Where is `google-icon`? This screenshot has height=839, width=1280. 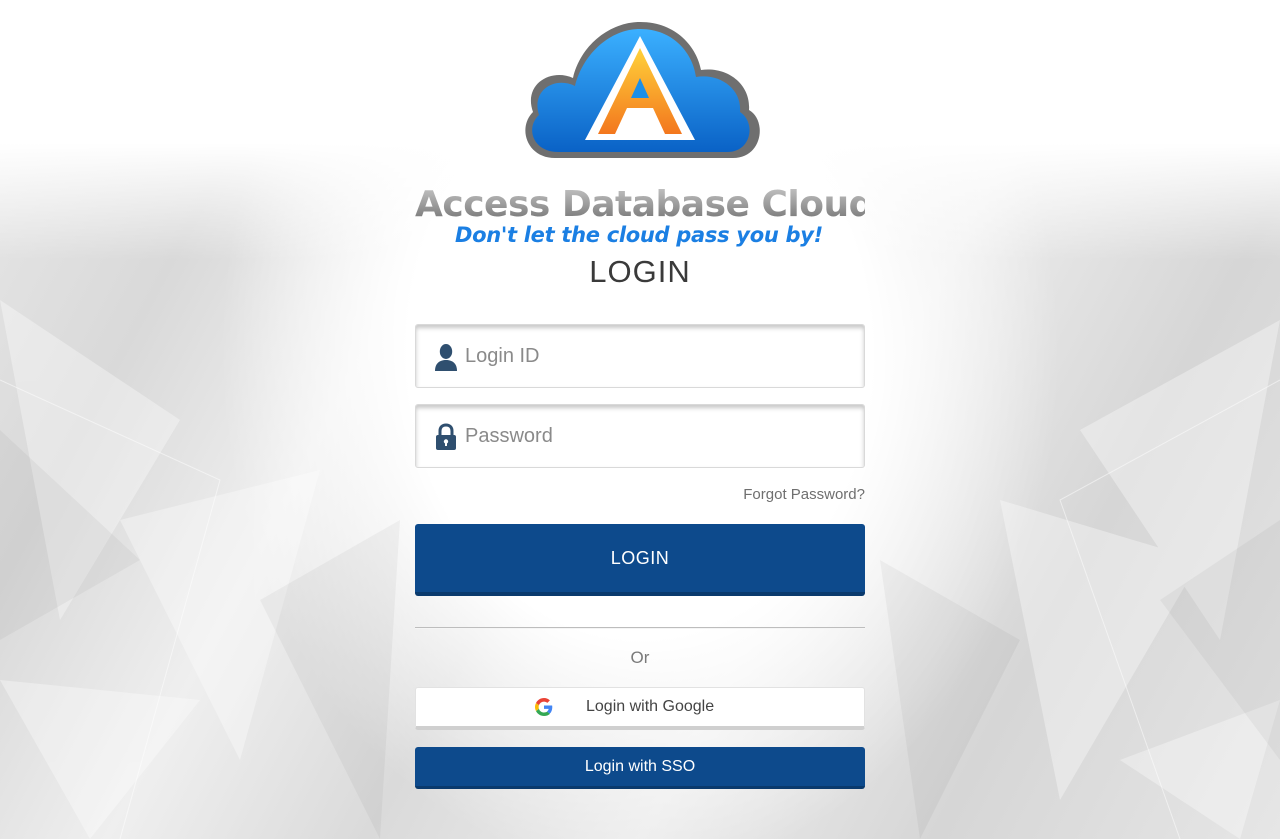
google-icon is located at coordinates (544, 707).